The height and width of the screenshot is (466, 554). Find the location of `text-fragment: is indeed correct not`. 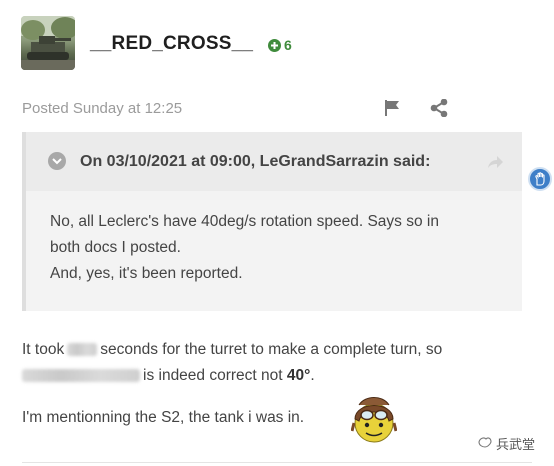

text-fragment: is indeed correct not is located at coordinates (213, 375).